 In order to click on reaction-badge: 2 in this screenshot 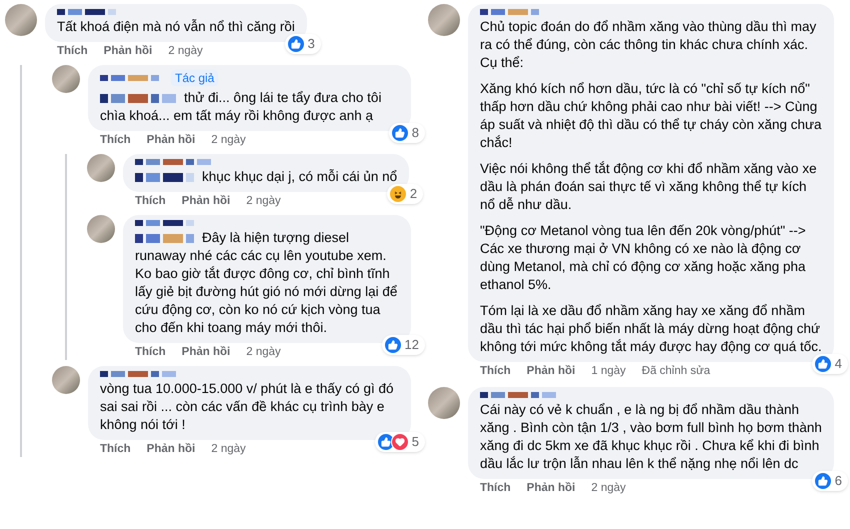, I will do `click(405, 194)`.